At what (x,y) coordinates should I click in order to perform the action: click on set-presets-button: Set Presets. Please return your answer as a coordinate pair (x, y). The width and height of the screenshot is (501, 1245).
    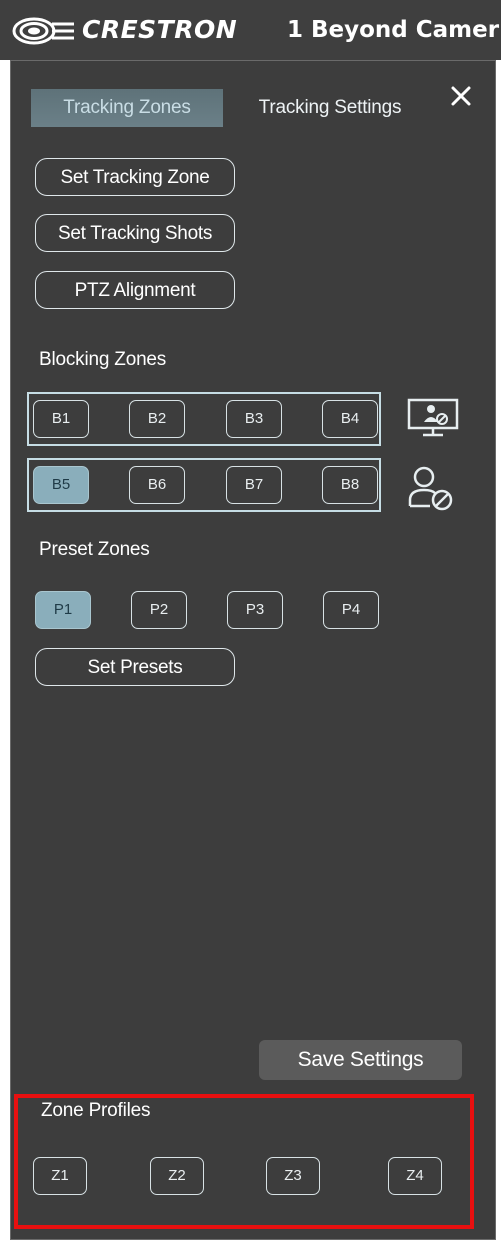
    Looking at the image, I should click on (135, 667).